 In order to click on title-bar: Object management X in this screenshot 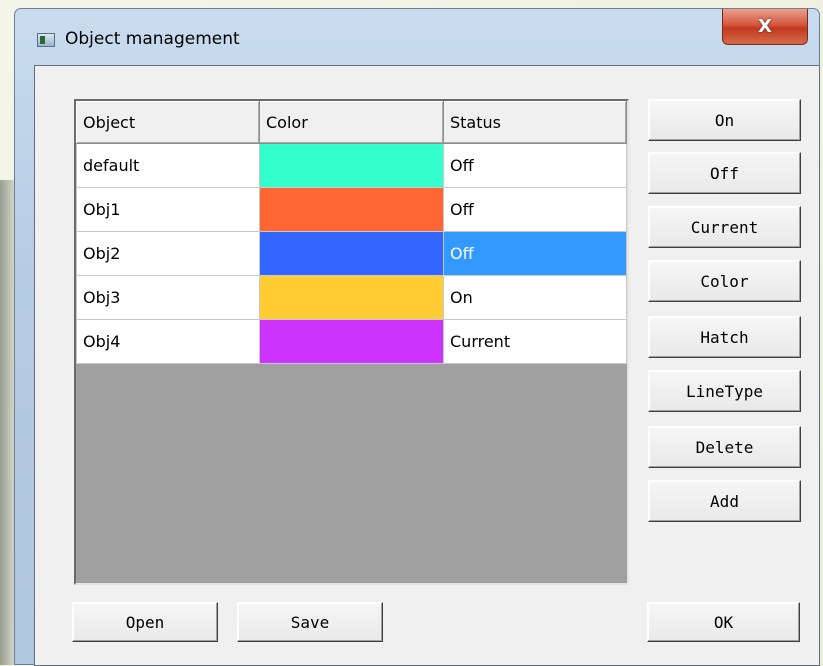, I will do `click(417, 37)`.